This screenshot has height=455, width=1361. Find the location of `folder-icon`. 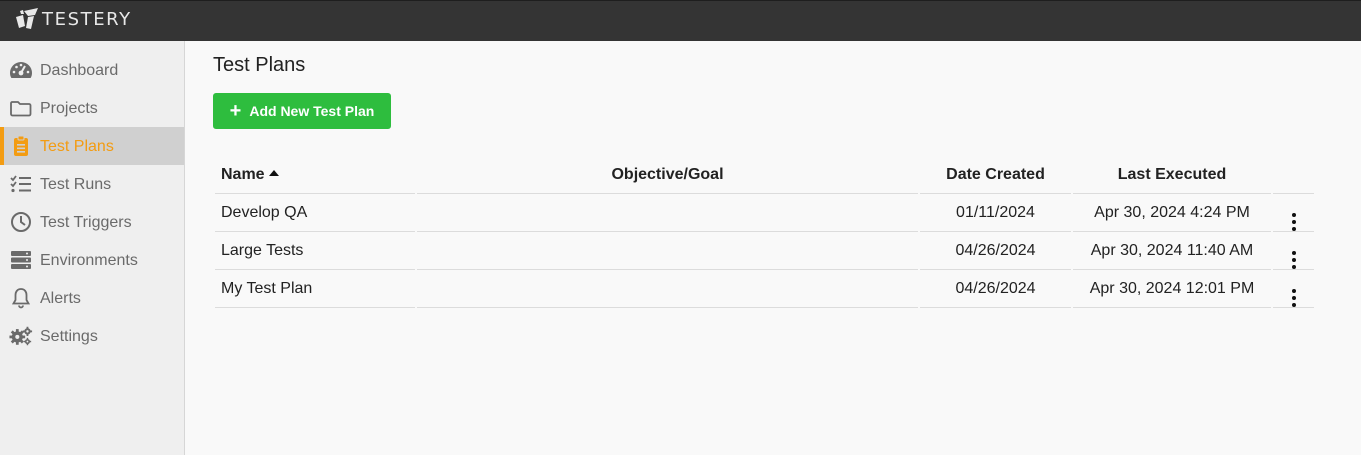

folder-icon is located at coordinates (21, 108).